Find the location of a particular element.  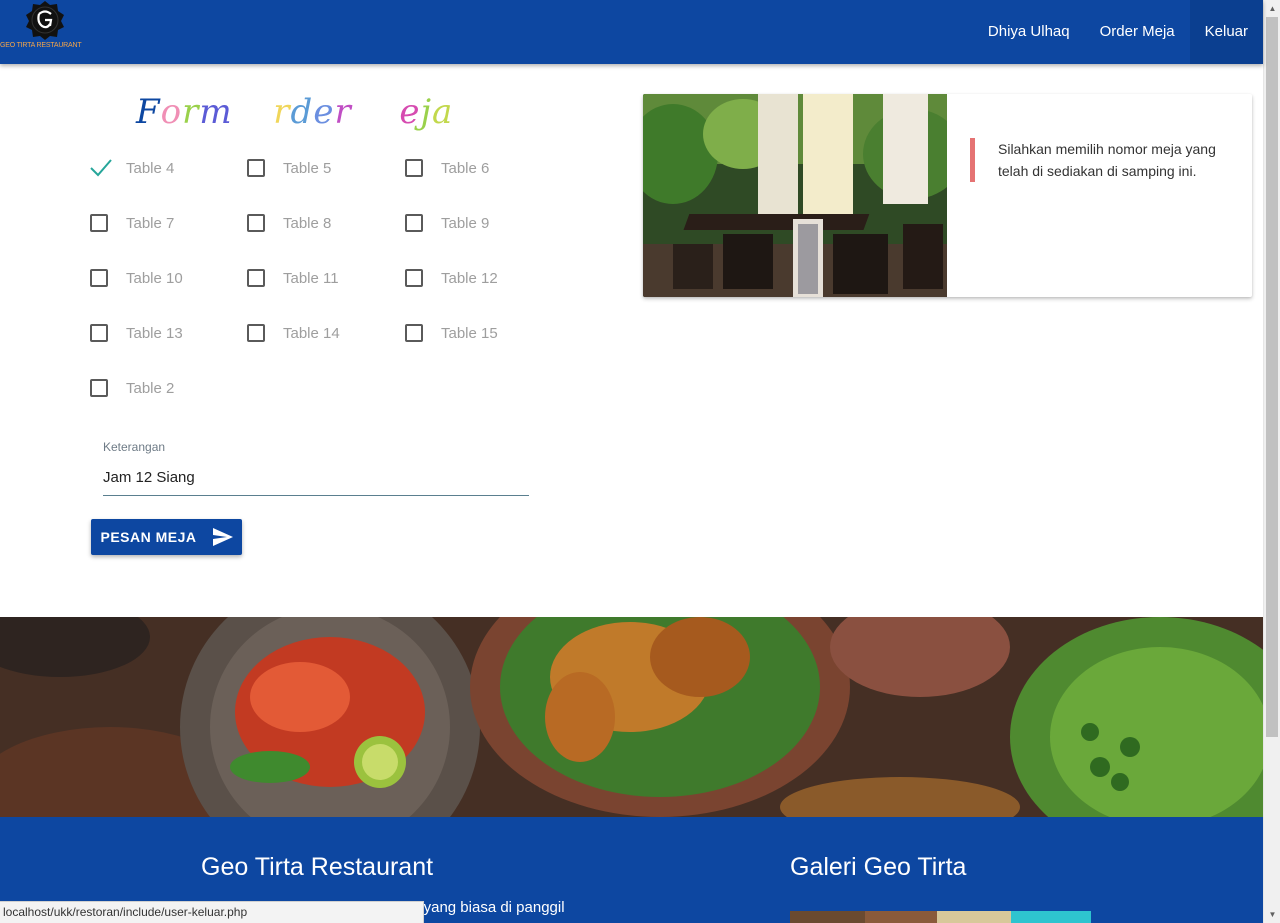

footer-title-restaurant: Geo Tirta Restaurant is located at coordinates (317, 867).